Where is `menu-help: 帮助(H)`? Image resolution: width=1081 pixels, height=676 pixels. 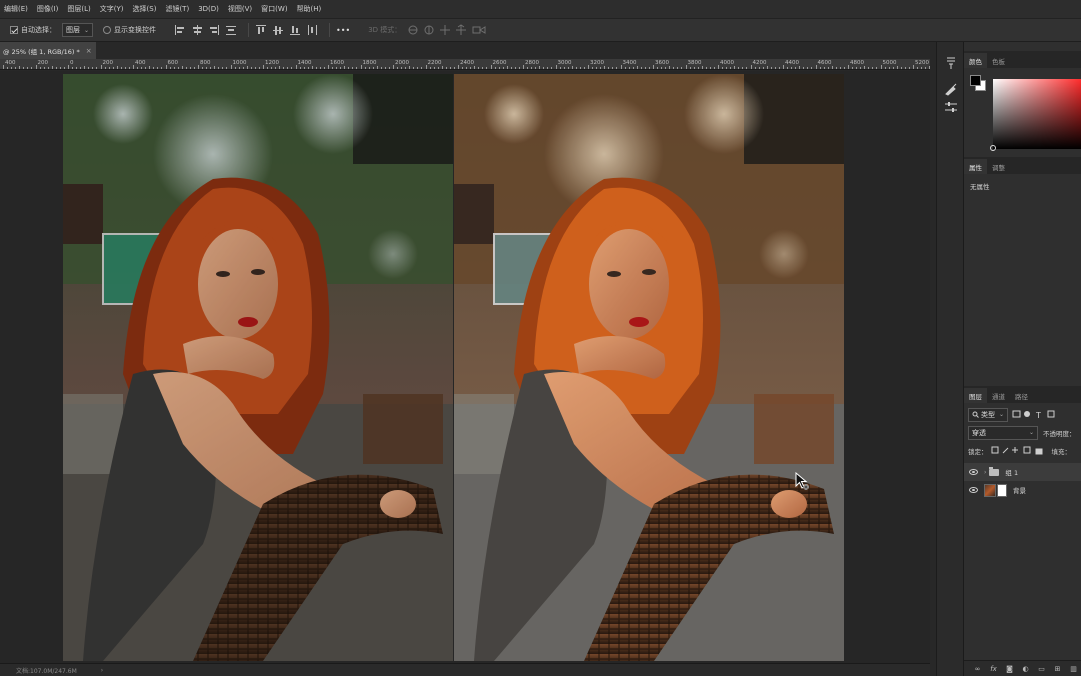 menu-help: 帮助(H) is located at coordinates (309, 9).